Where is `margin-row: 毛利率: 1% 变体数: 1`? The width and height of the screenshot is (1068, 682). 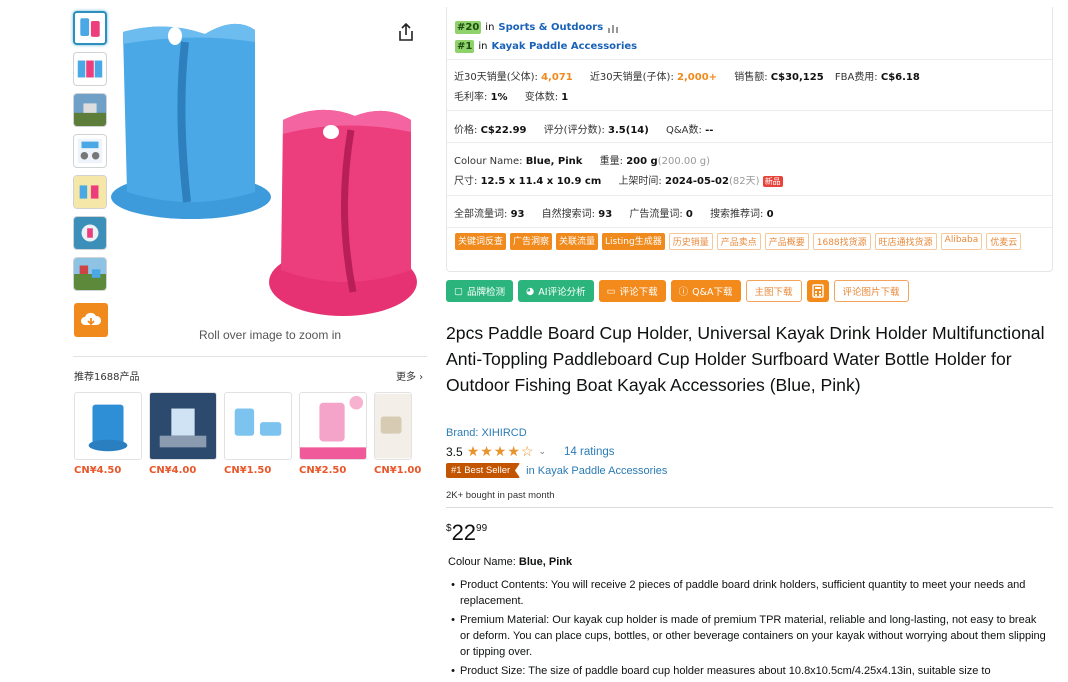 margin-row: 毛利率: 1% 变体数: 1 is located at coordinates (511, 95).